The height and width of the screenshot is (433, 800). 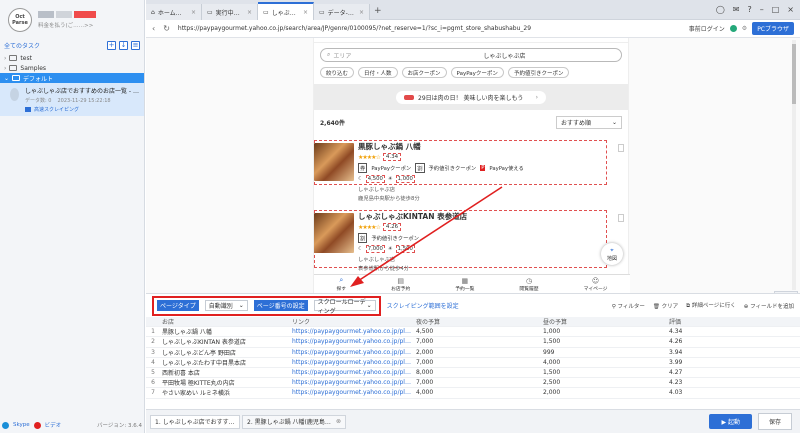 I want to click on task-list-header: 全てのタスク + ↓ ≡, so click(x=72, y=45).